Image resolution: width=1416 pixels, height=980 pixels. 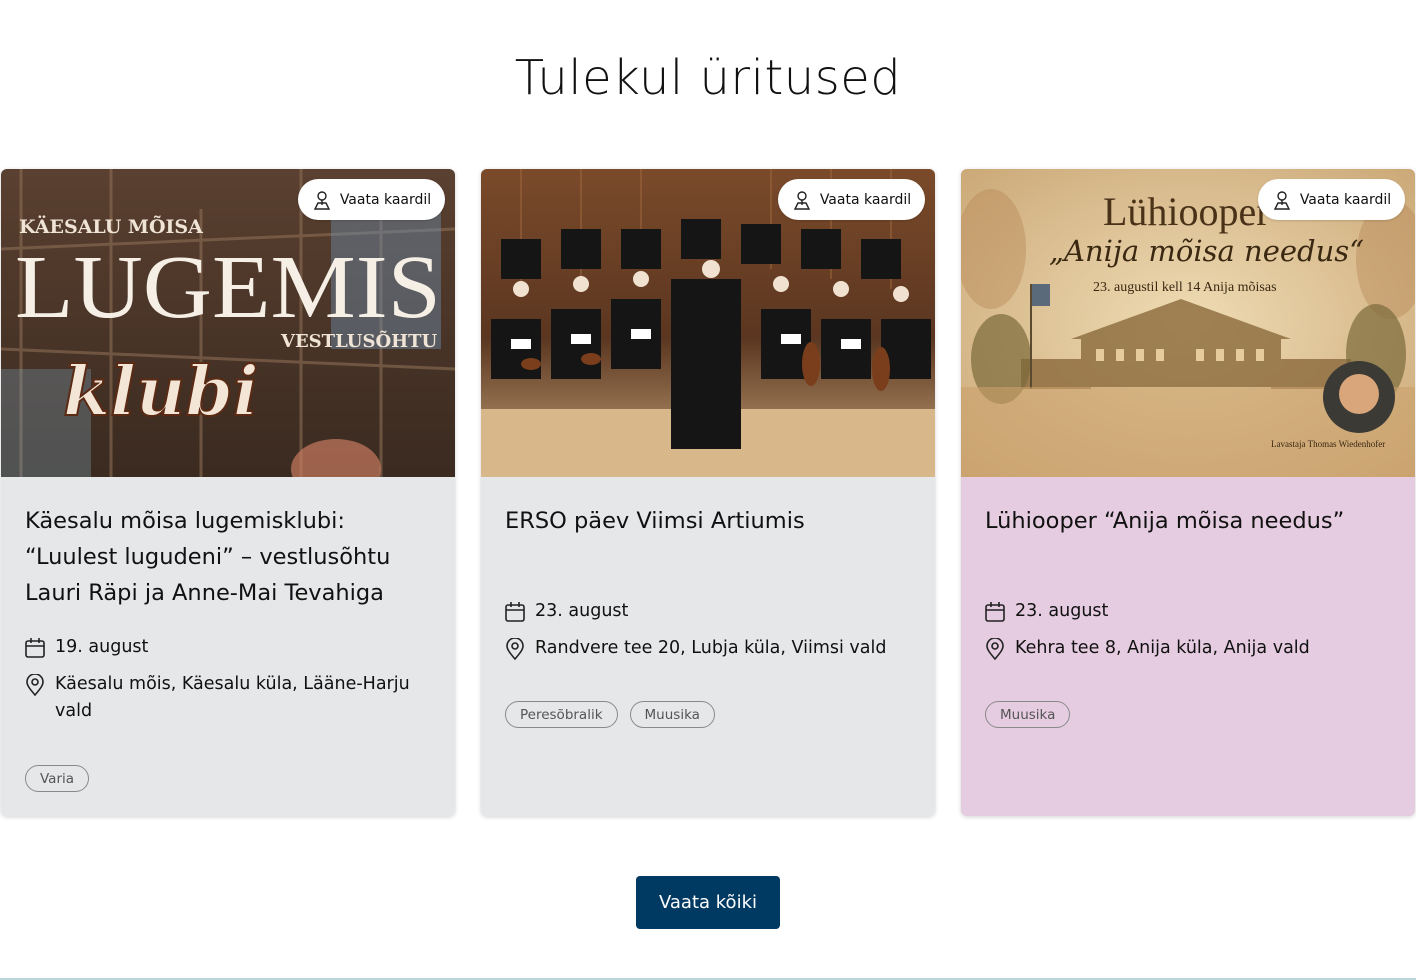 What do you see at coordinates (561, 714) in the screenshot?
I see `event-tag: Peresõbralik` at bounding box center [561, 714].